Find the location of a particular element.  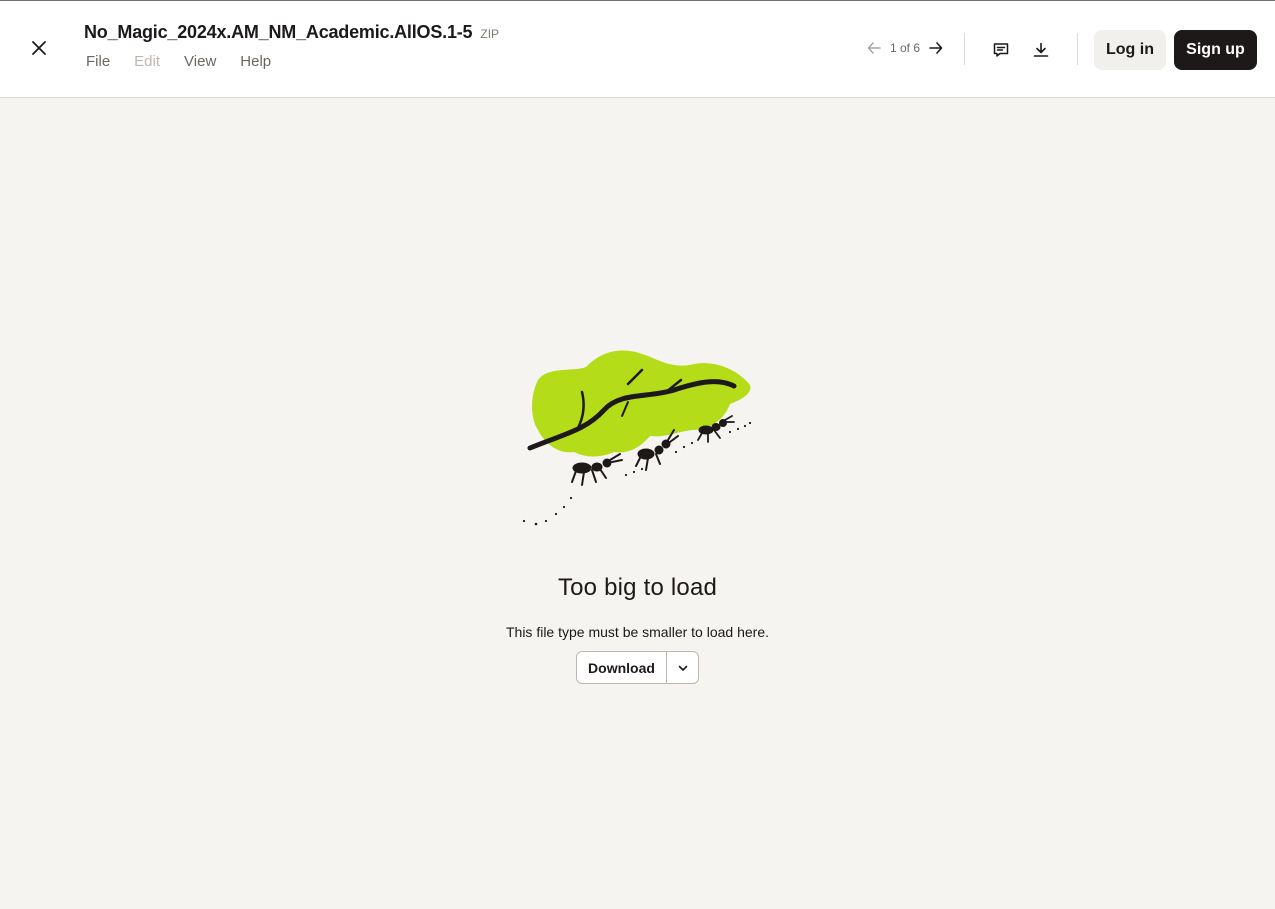

pager-text: 1 of 6 is located at coordinates (905, 48).